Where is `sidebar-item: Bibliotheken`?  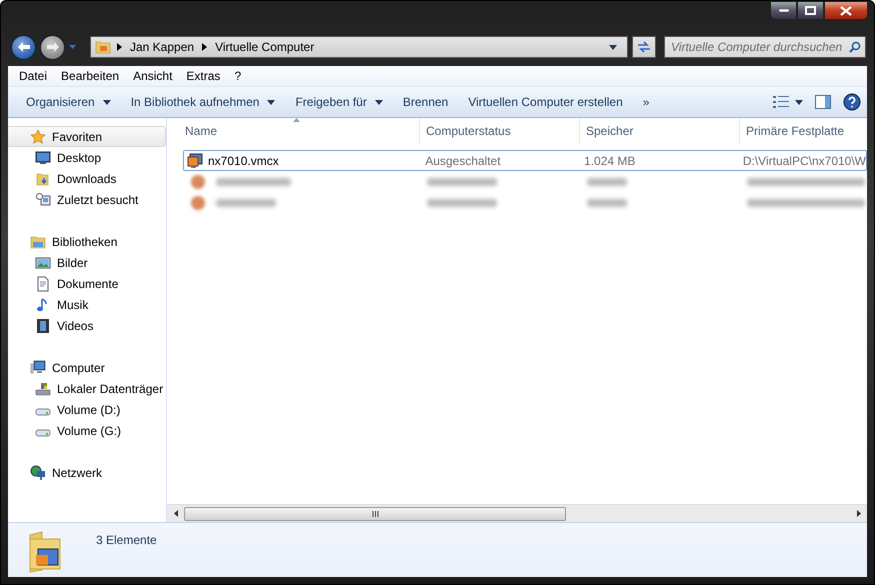 sidebar-item: Bibliotheken is located at coordinates (87, 241).